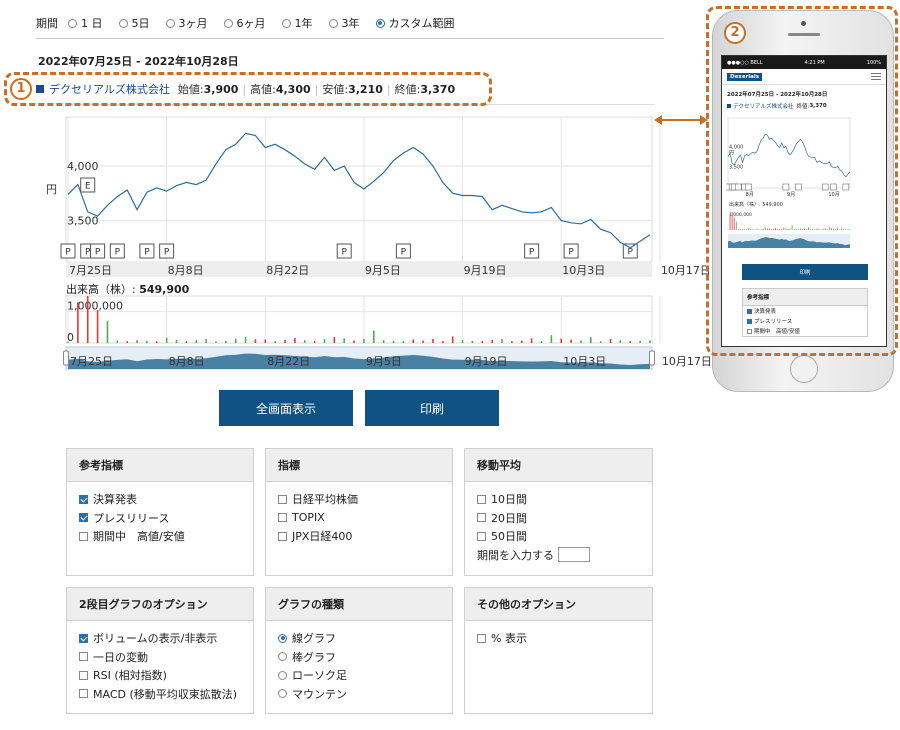 The height and width of the screenshot is (730, 900). Describe the element at coordinates (95, 306) in the screenshot. I see `volume-y-tick: 1,000,000` at that location.